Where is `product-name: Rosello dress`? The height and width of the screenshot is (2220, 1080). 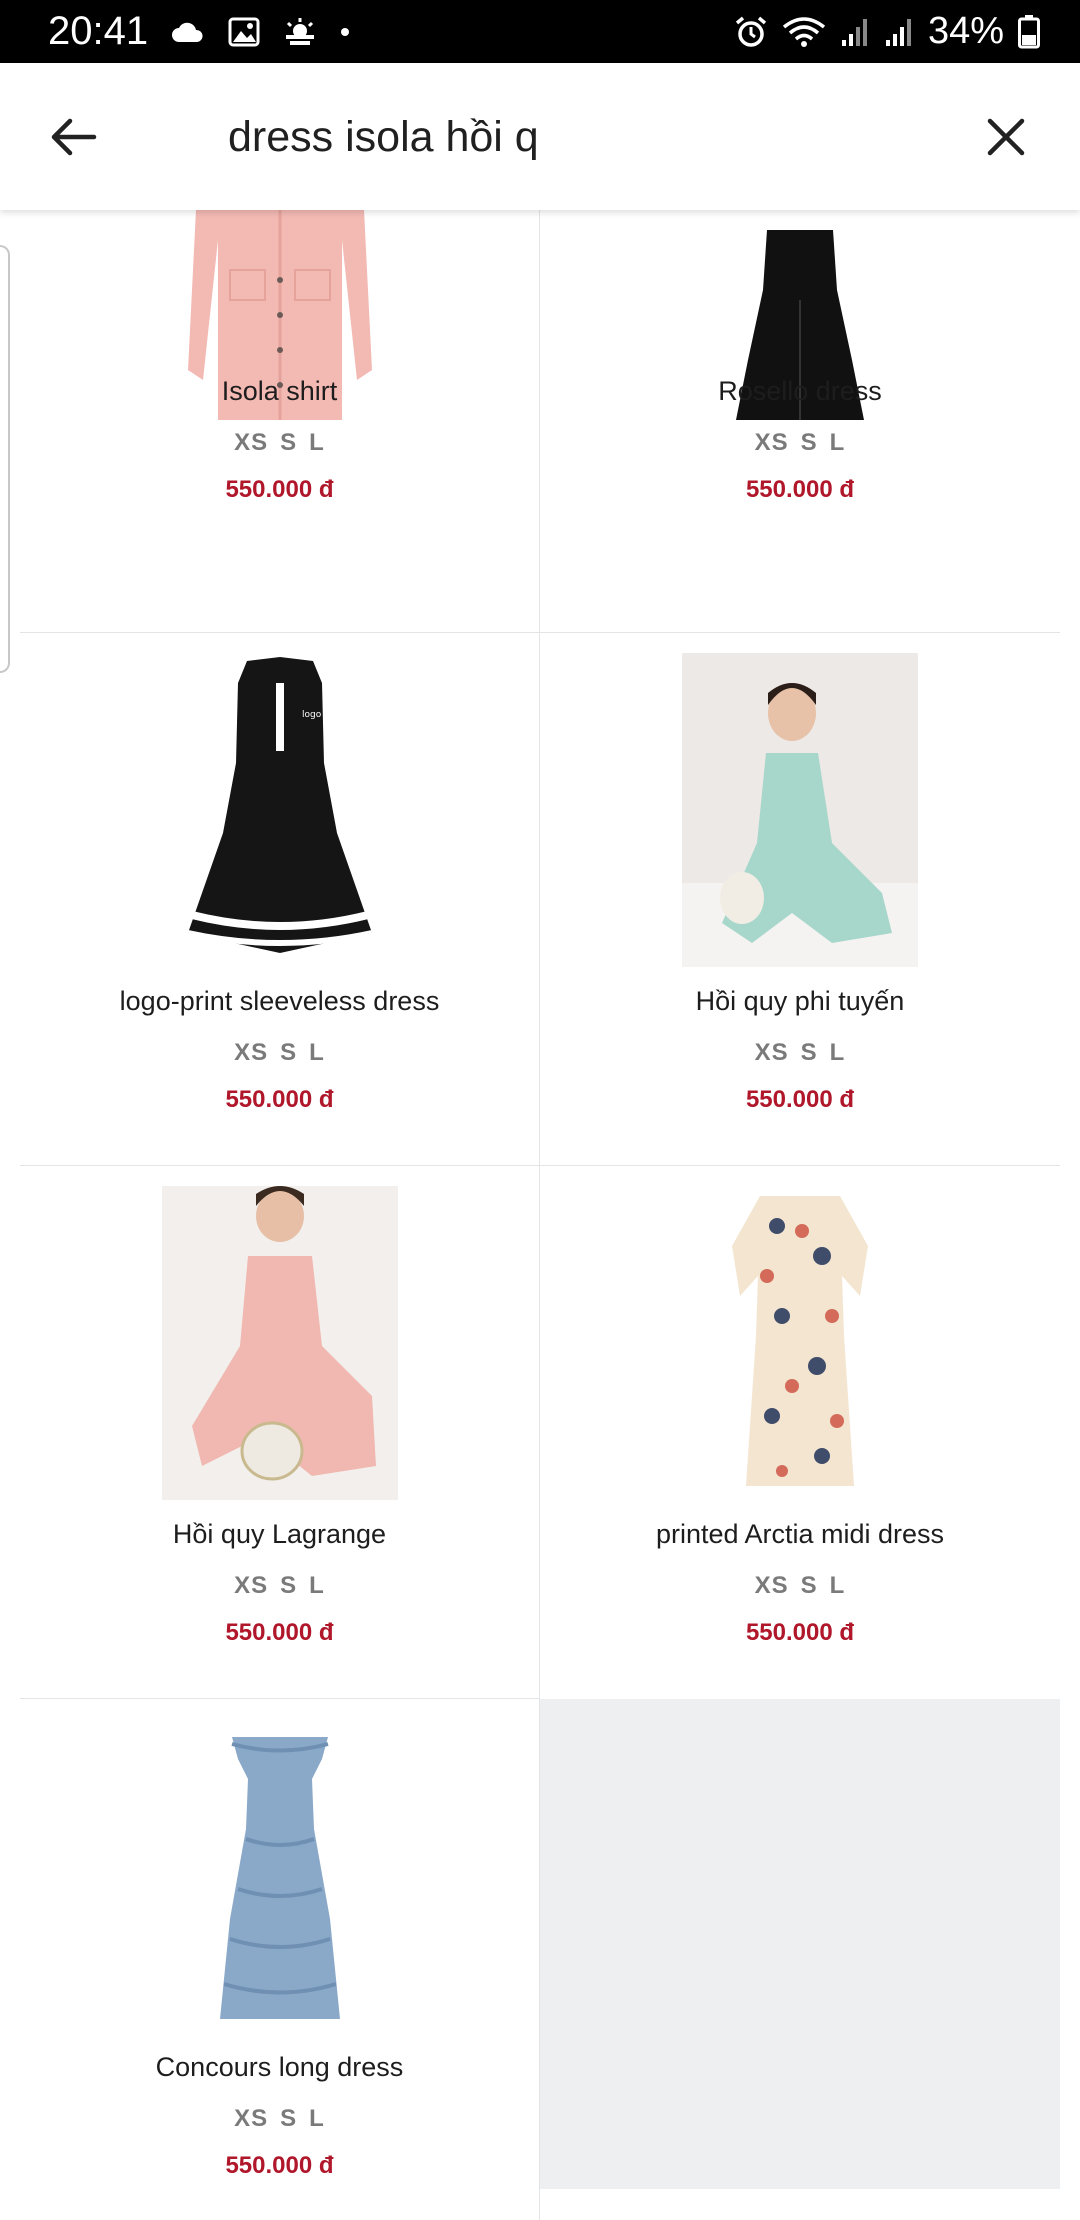
product-name: Rosello dress is located at coordinates (800, 391).